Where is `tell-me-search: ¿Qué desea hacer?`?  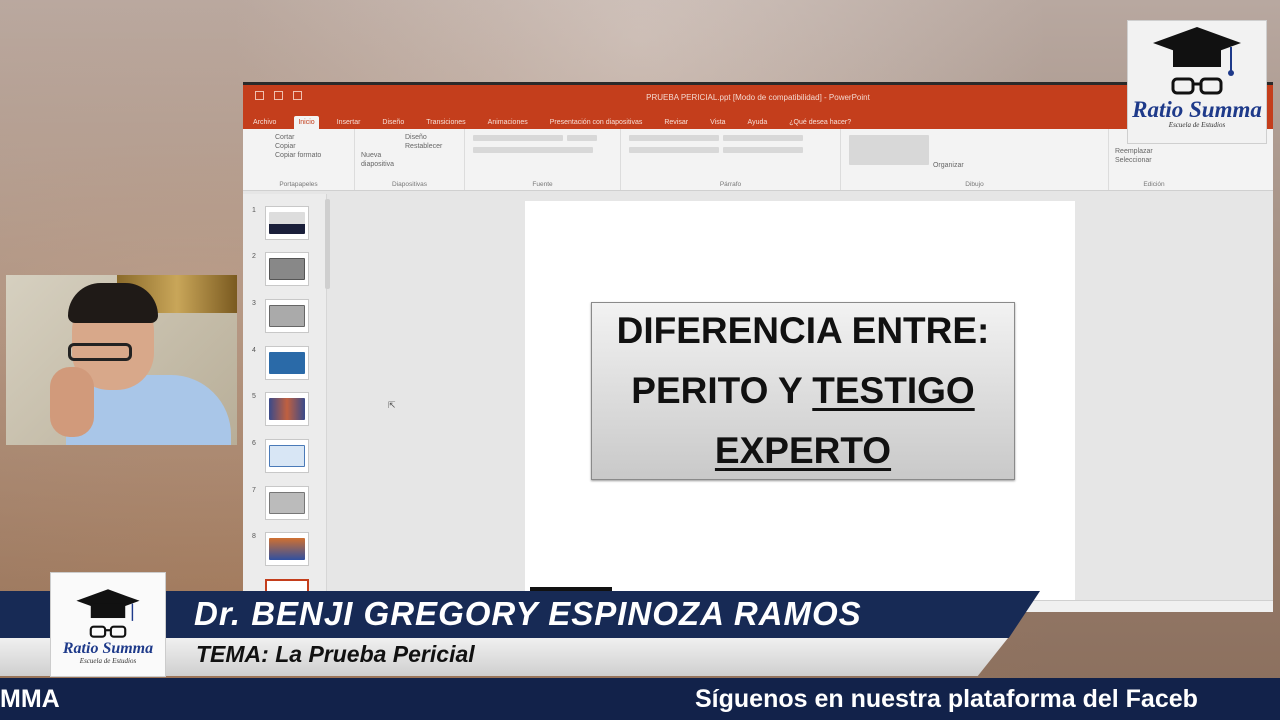 tell-me-search: ¿Qué desea hacer? is located at coordinates (820, 122).